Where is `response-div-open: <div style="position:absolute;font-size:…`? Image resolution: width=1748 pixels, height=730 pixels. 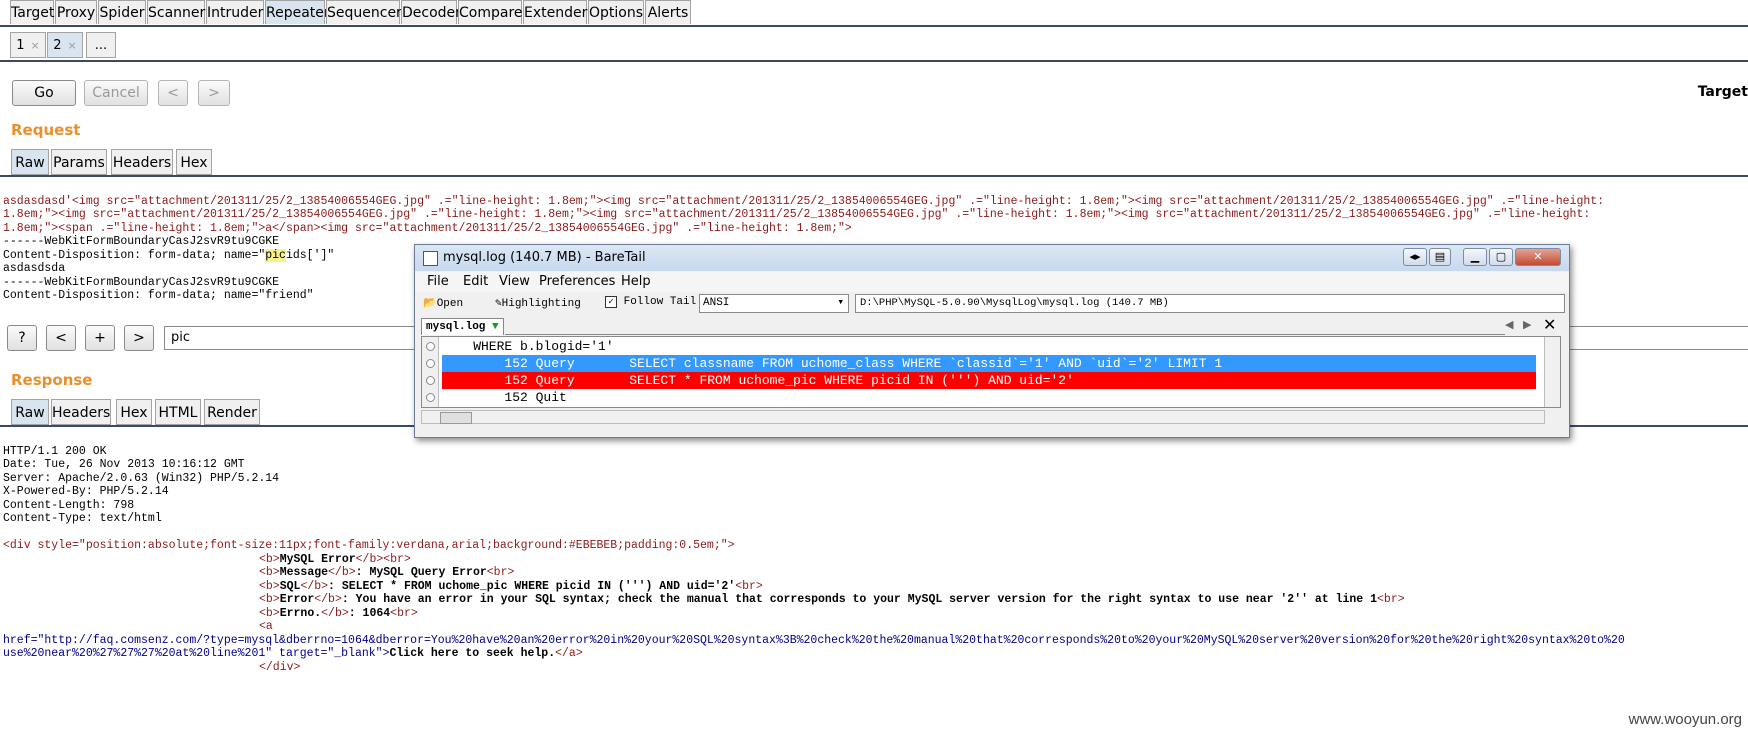
response-div-open: <div style="position:absolute;font-size:… is located at coordinates (369, 545).